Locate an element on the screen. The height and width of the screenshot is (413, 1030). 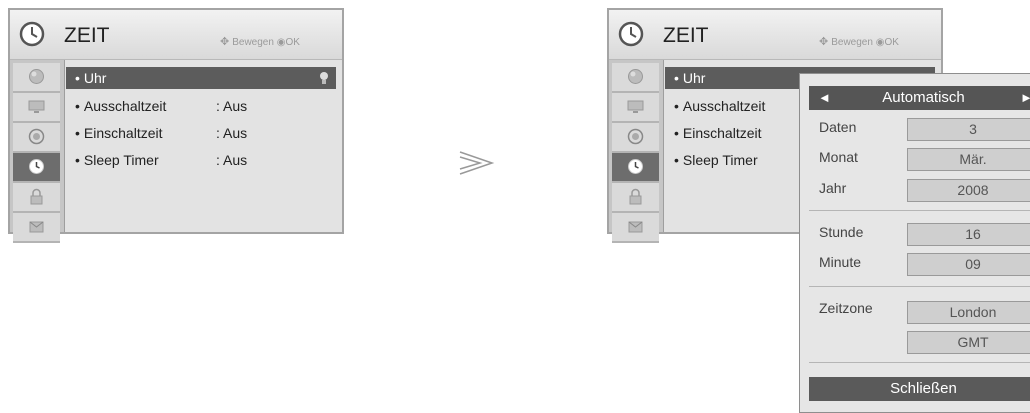
day-field: 3 is located at coordinates (968, 129).